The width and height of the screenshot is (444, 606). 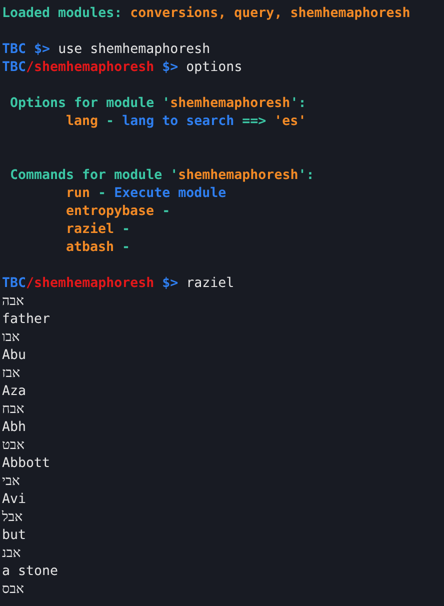 I want to click on output-line: אבס, so click(x=13, y=590).